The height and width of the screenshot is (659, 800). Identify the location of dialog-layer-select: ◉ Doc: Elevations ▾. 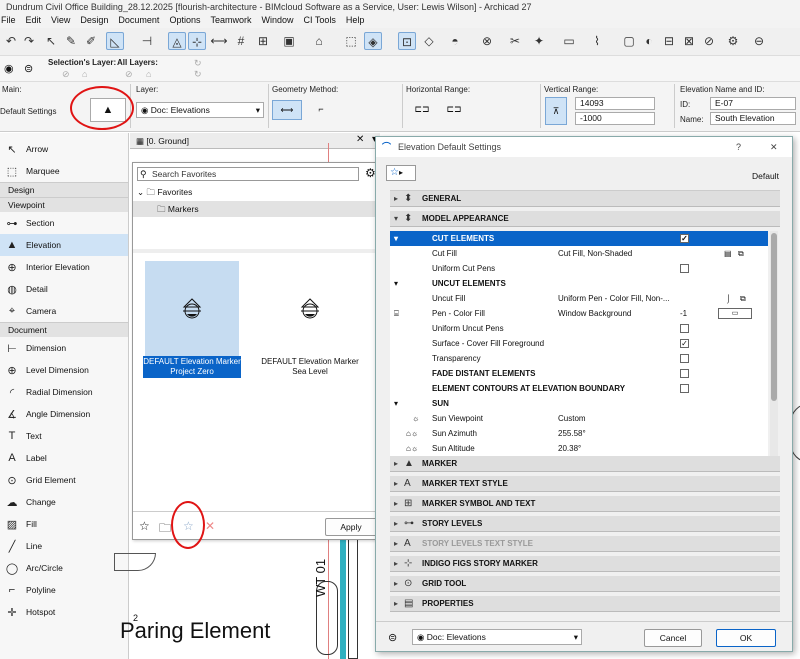
(497, 637).